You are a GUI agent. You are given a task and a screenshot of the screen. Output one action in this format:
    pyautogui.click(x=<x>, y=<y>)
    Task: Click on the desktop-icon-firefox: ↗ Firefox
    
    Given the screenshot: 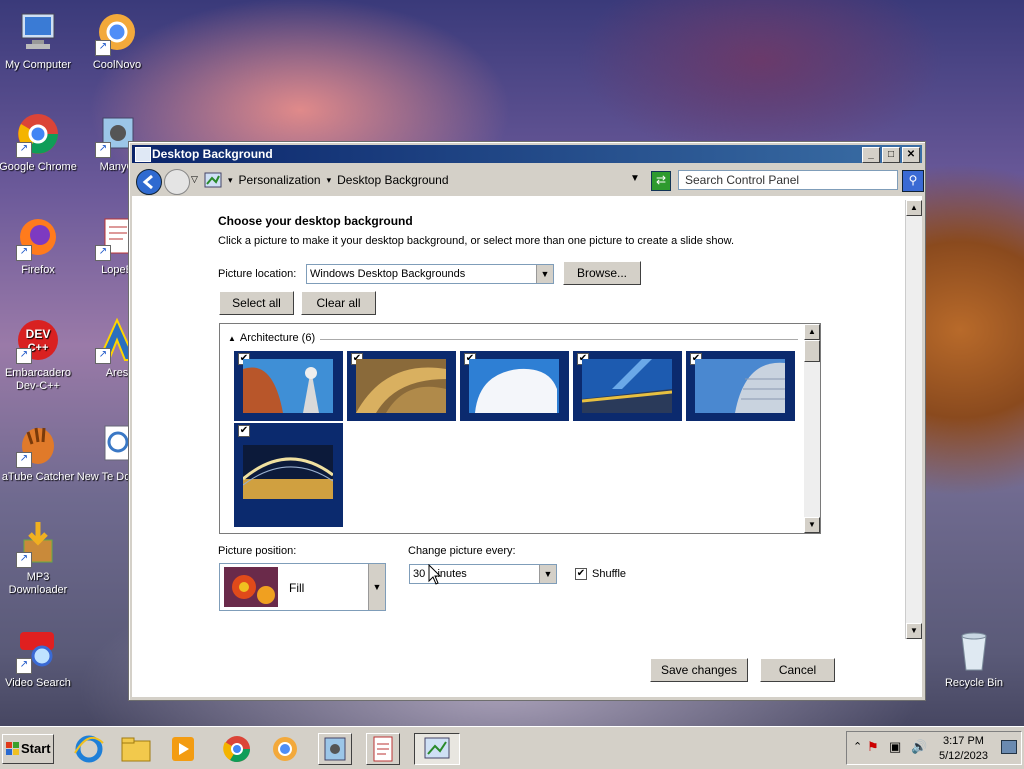 What is the action you would take?
    pyautogui.click(x=40, y=245)
    